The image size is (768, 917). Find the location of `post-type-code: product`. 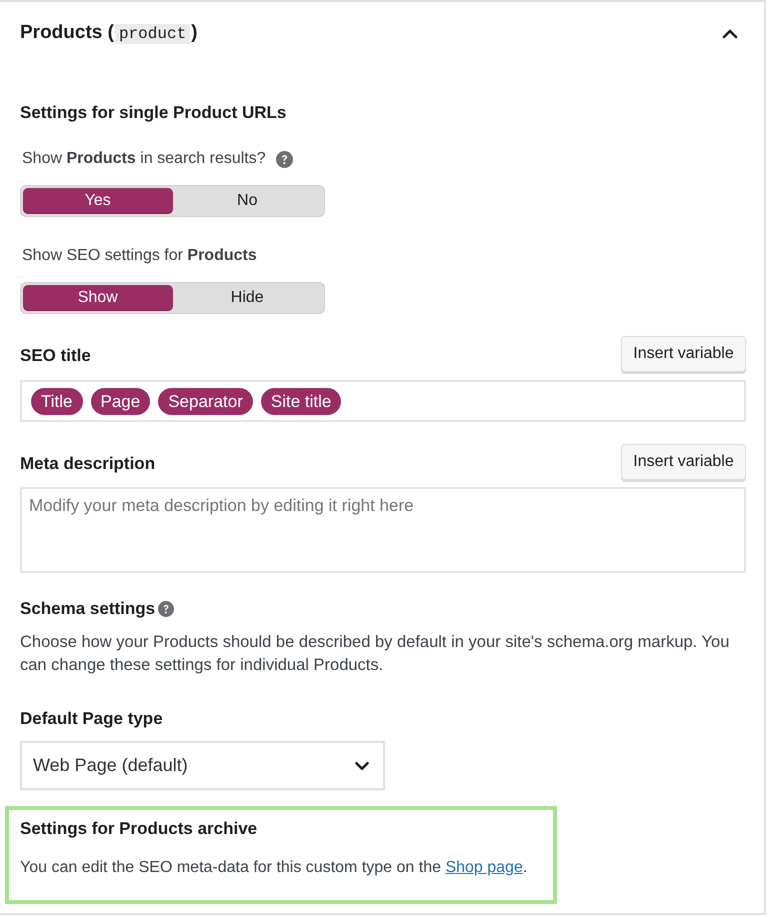

post-type-code: product is located at coordinates (152, 34).